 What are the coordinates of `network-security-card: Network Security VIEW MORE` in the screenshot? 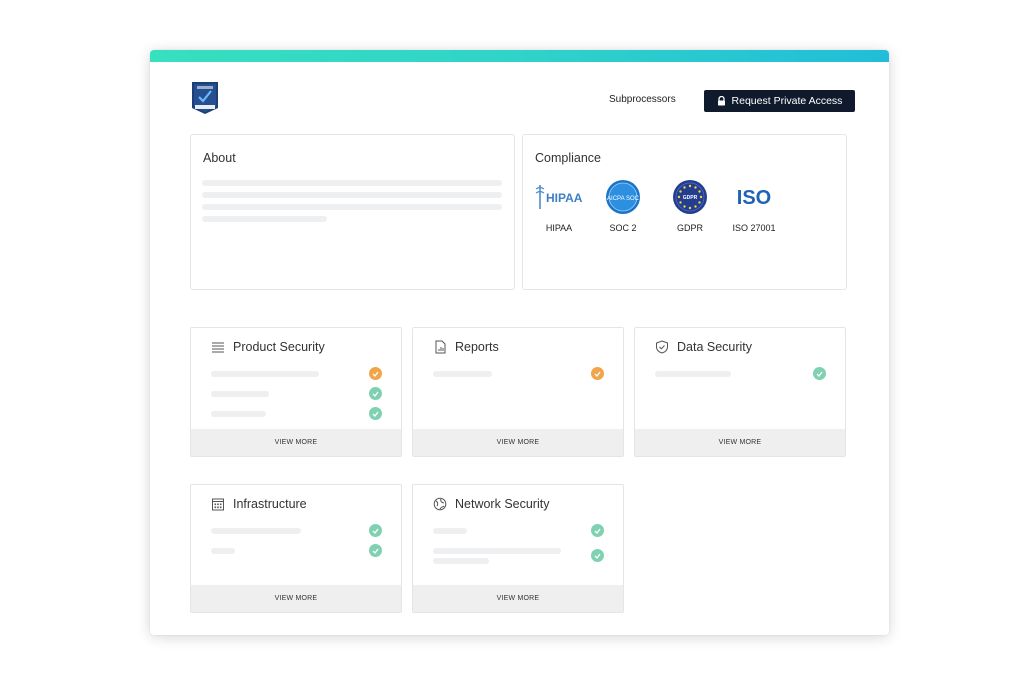 It's located at (518, 548).